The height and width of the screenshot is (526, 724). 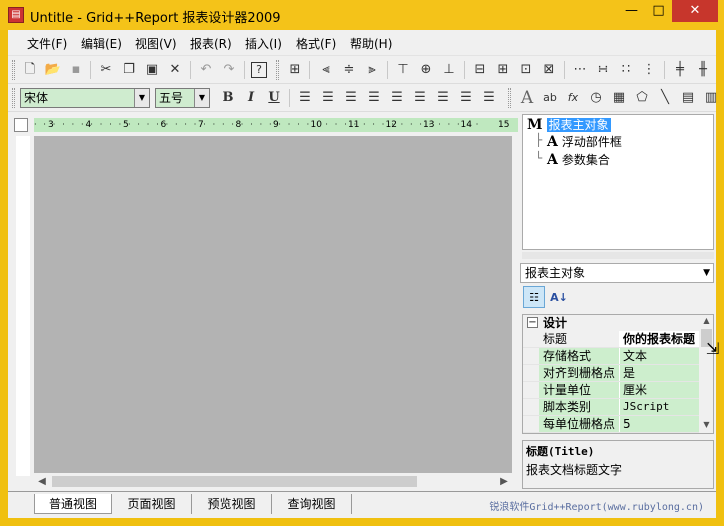 I want to click on menu-format: 格式(F), so click(x=316, y=43).